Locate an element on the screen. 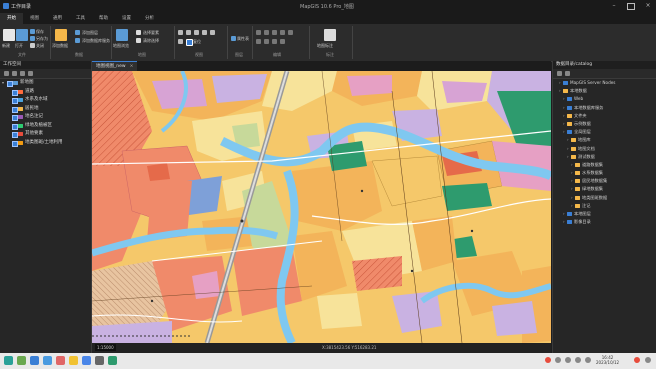  close-button: × is located at coordinates (648, 6).